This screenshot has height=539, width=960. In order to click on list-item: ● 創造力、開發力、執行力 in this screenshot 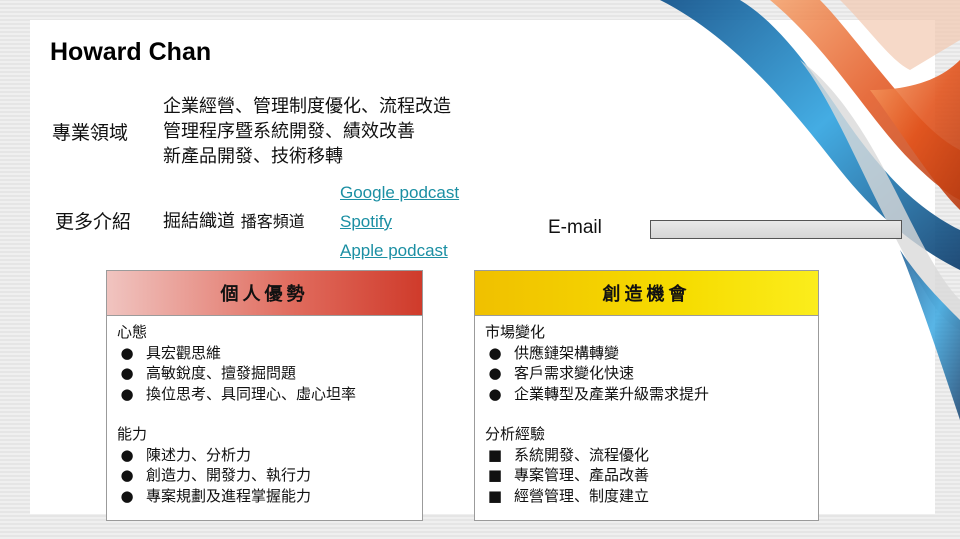, I will do `click(269, 475)`.